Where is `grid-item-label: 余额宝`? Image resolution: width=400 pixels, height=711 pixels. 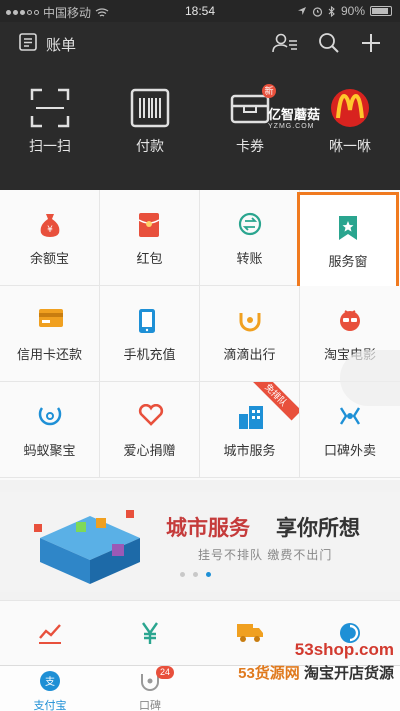 grid-item-label: 余额宝 is located at coordinates (49, 258).